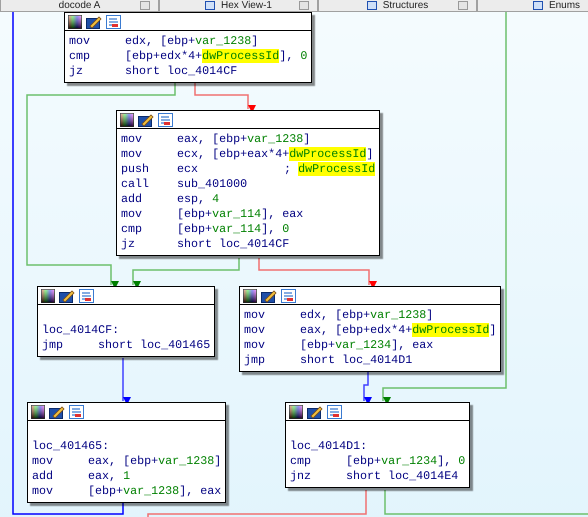 This screenshot has height=517, width=588. What do you see at coordinates (329, 446) in the screenshot?
I see `code-label: loc_4014D1:` at bounding box center [329, 446].